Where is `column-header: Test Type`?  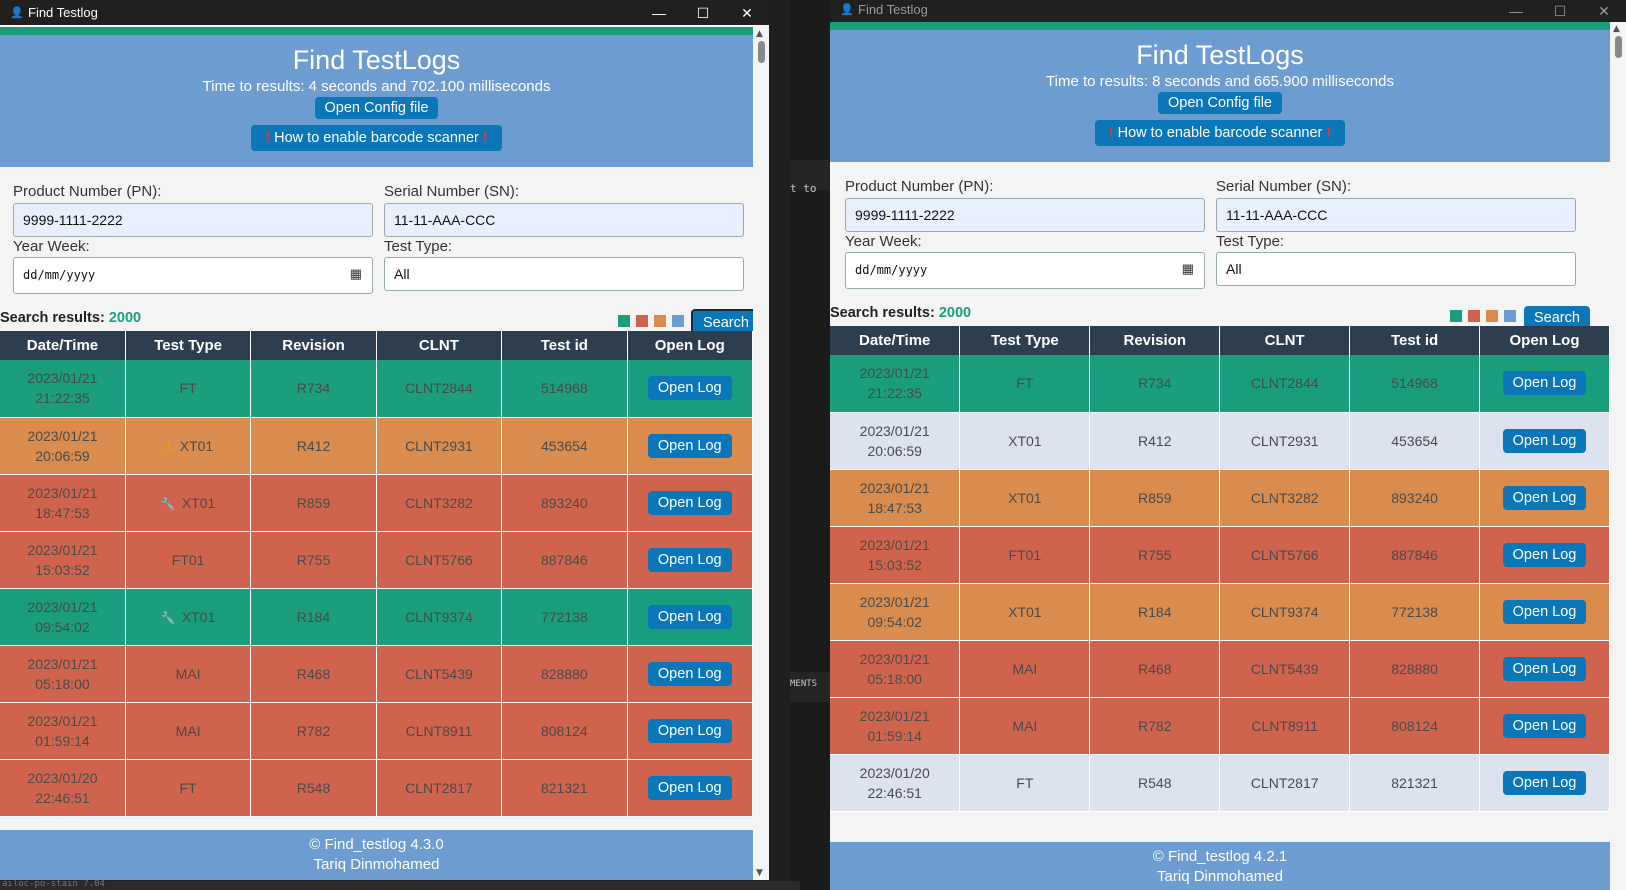 column-header: Test Type is located at coordinates (188, 345).